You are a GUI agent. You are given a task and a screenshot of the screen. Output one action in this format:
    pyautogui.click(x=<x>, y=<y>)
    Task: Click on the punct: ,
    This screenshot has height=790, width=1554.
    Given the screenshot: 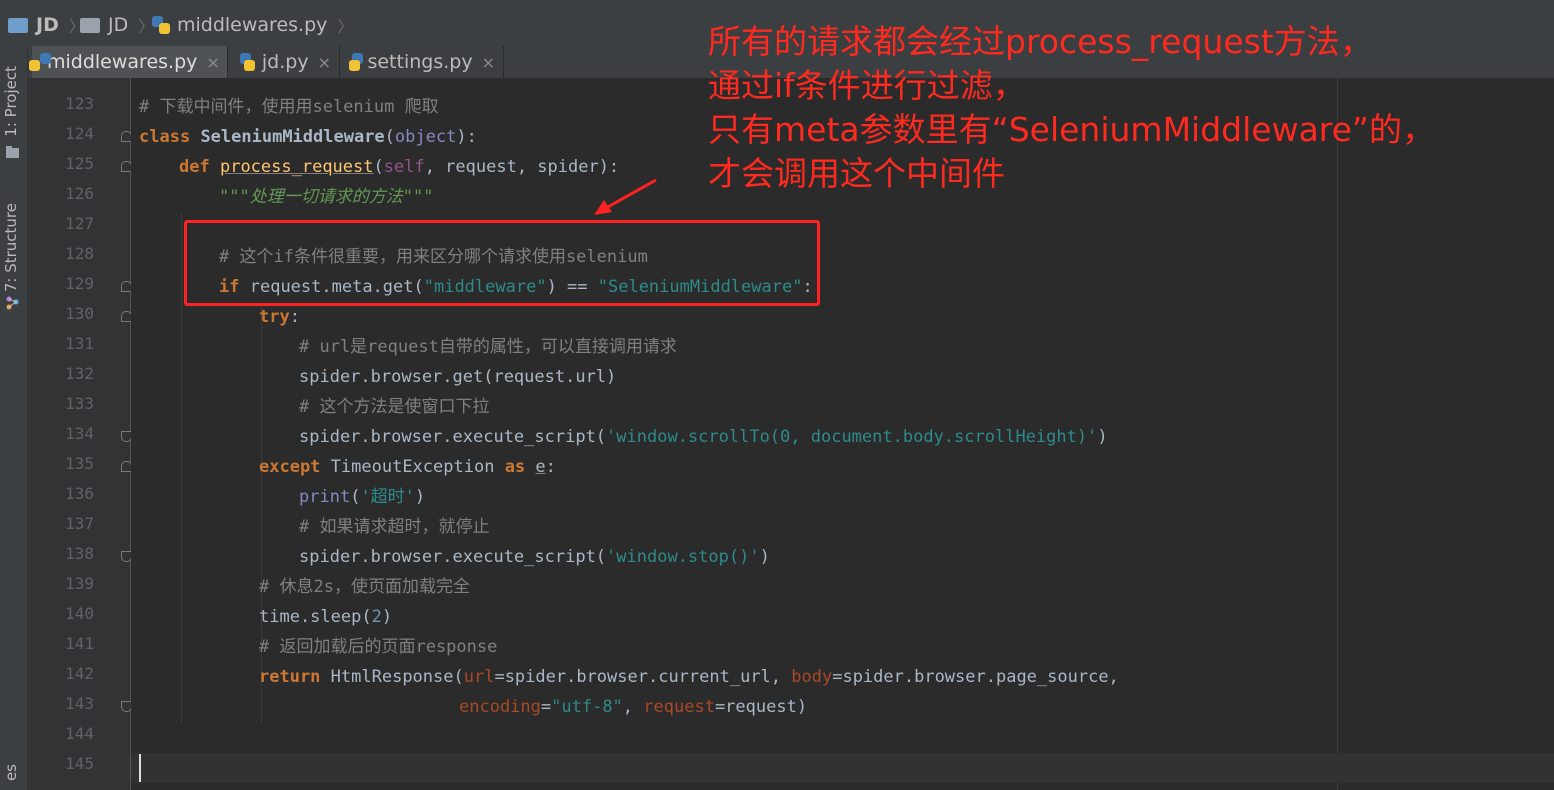 What is the action you would take?
    pyautogui.click(x=633, y=707)
    